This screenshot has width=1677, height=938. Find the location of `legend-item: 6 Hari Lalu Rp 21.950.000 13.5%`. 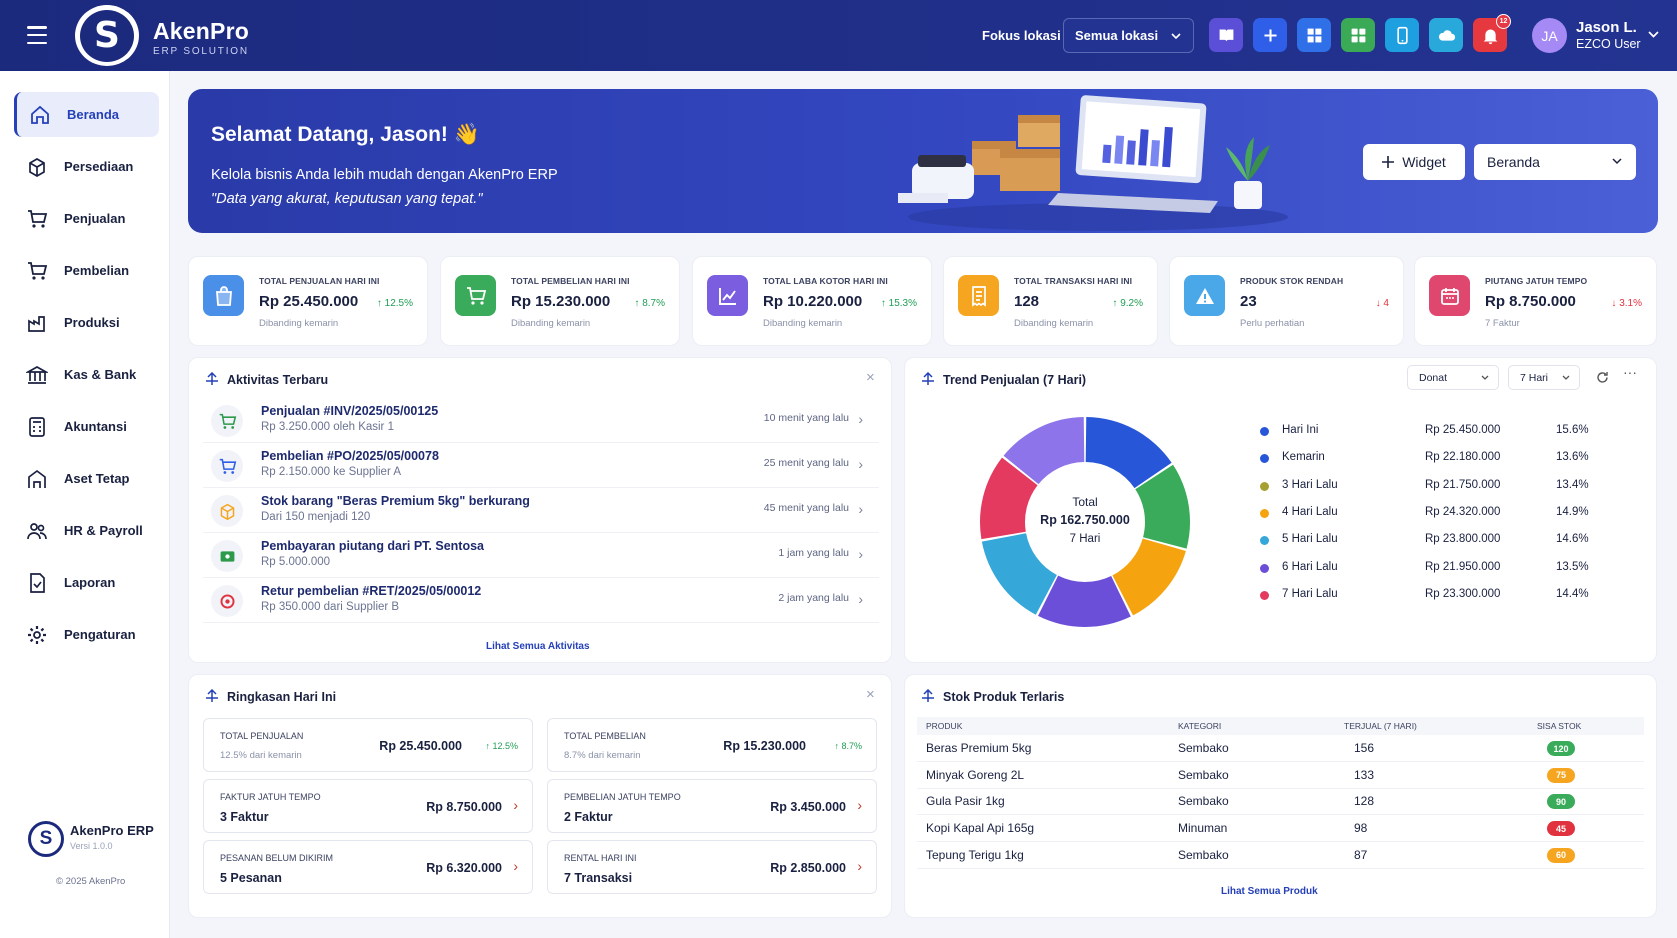

legend-item: 6 Hari Lalu Rp 21.950.000 13.5% is located at coordinates (1440, 569).